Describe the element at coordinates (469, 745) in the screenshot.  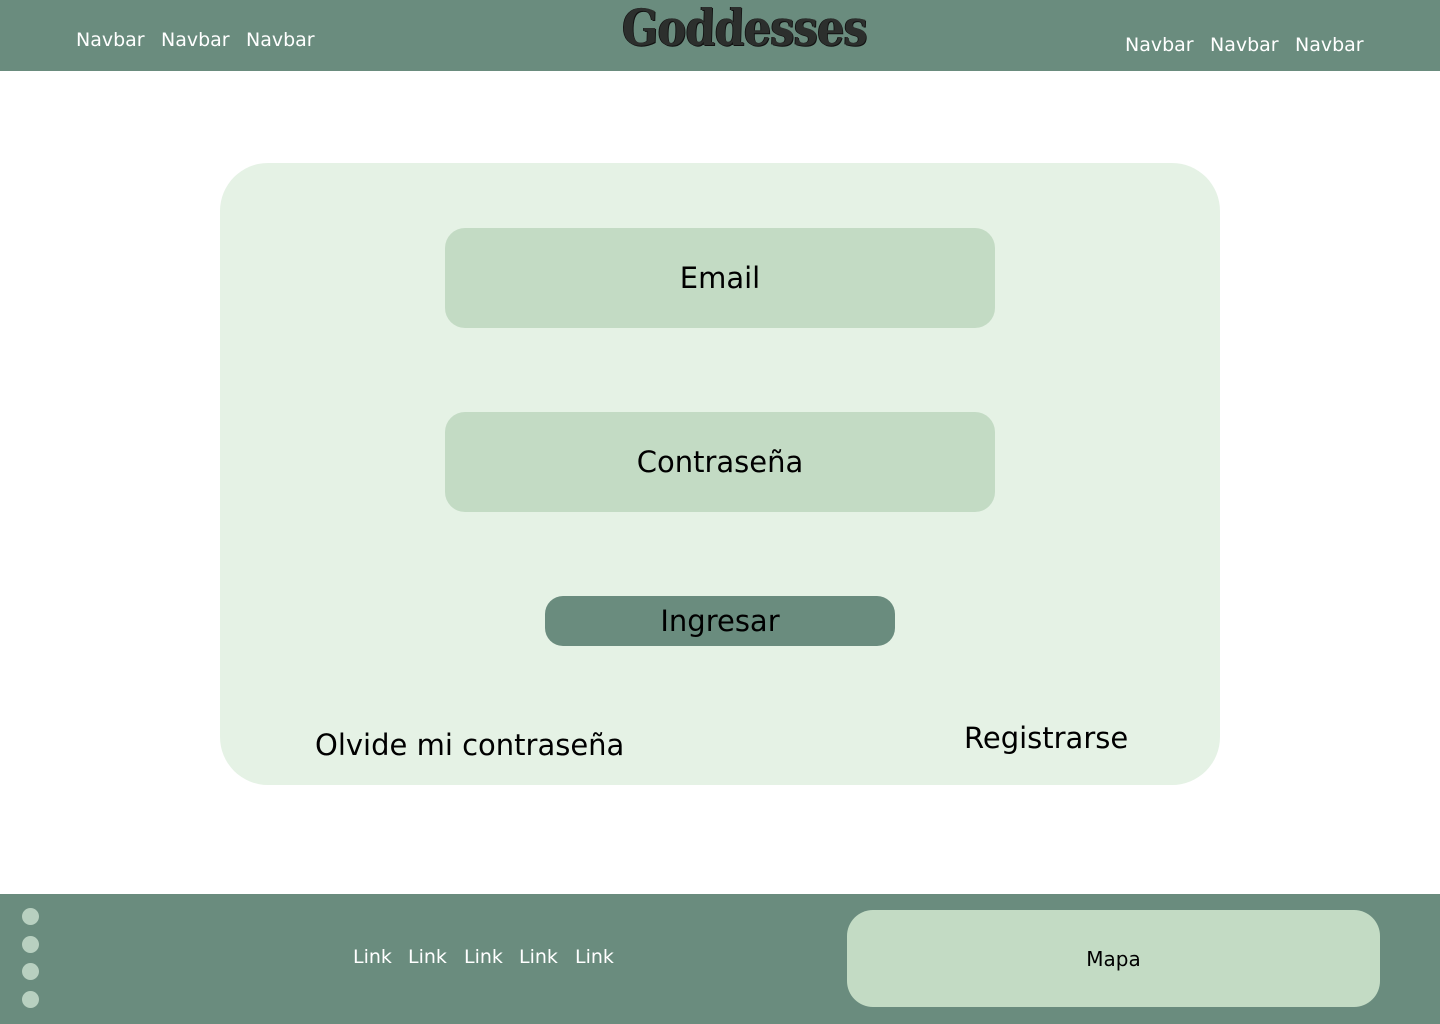
I see `forgot-password-link: Olvide mi contraseña` at that location.